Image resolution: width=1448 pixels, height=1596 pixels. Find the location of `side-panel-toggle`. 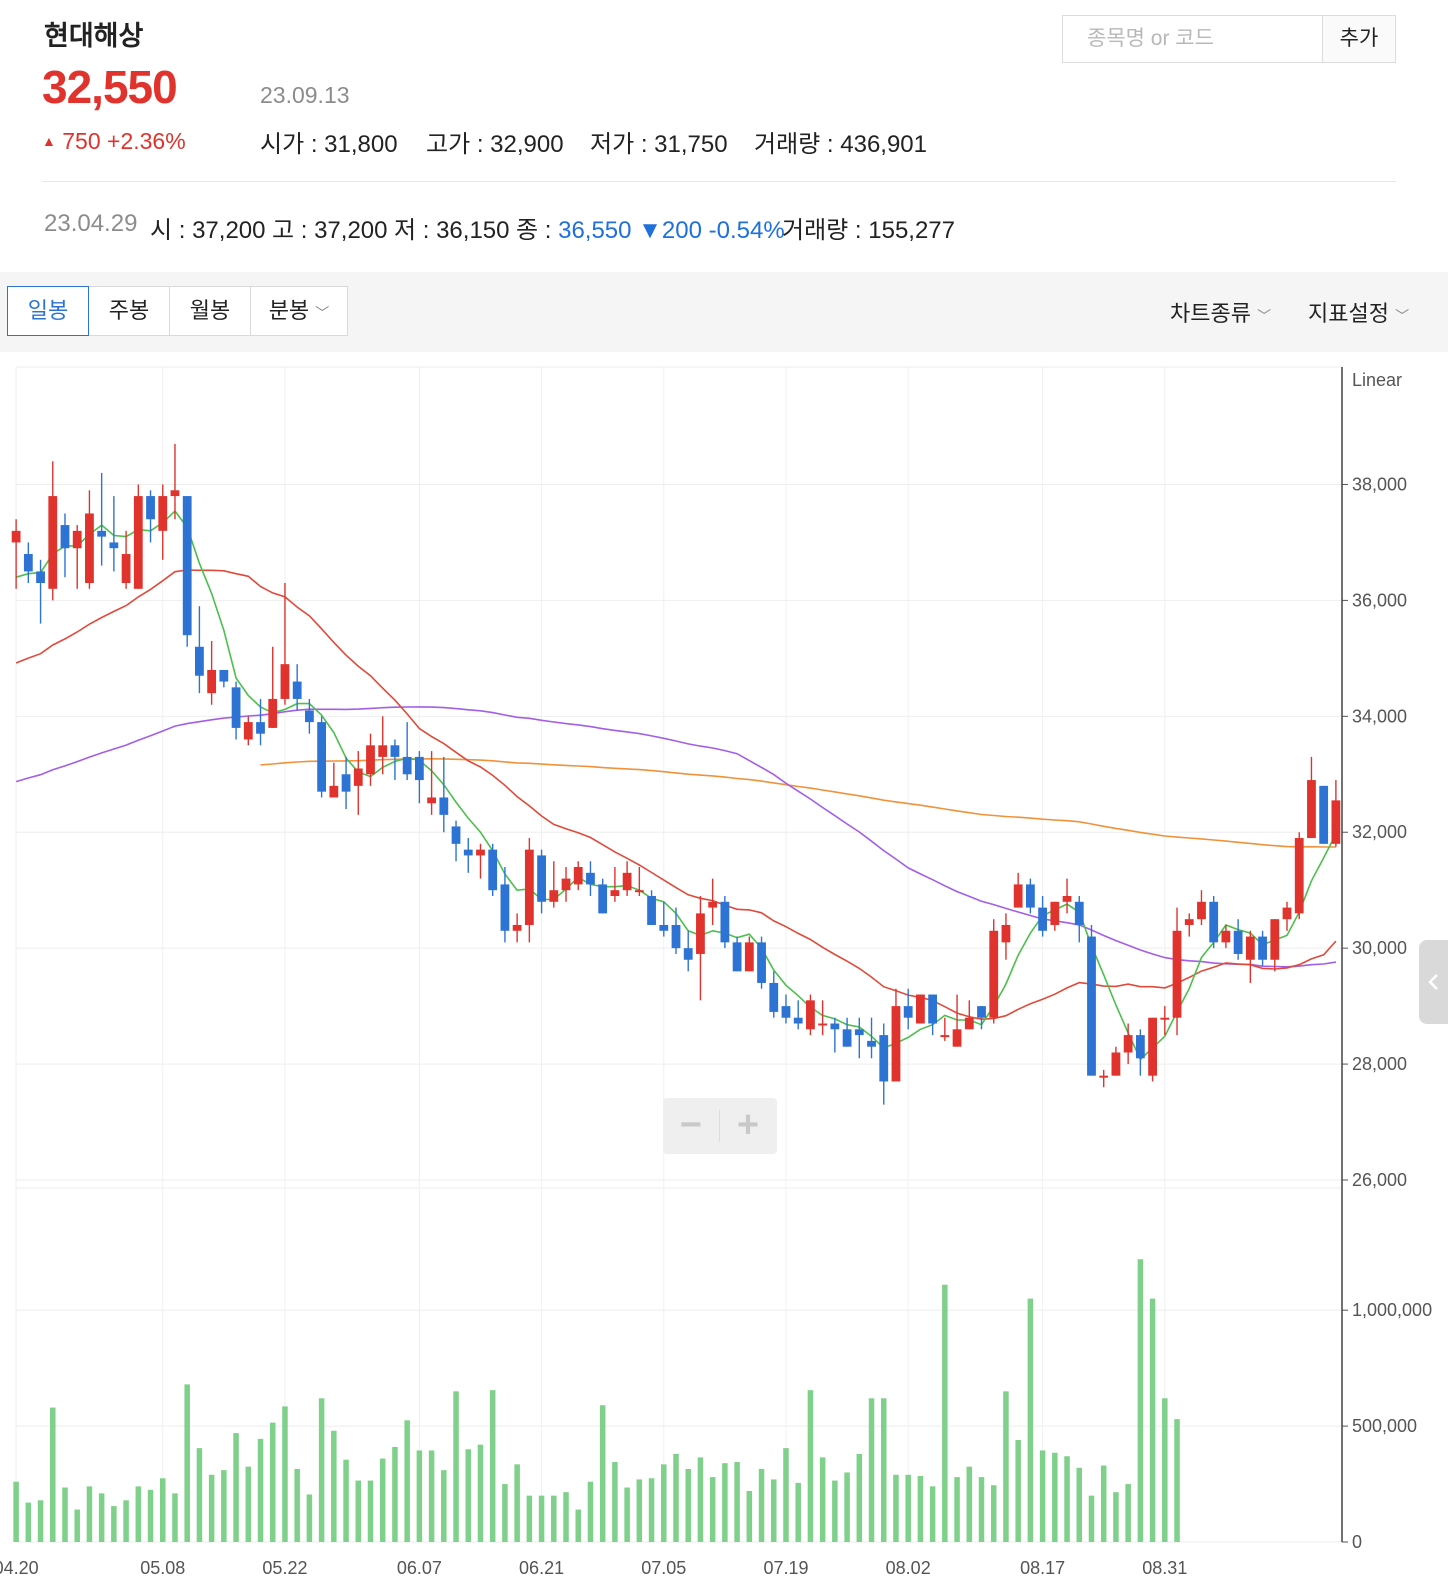

side-panel-toggle is located at coordinates (1433, 982).